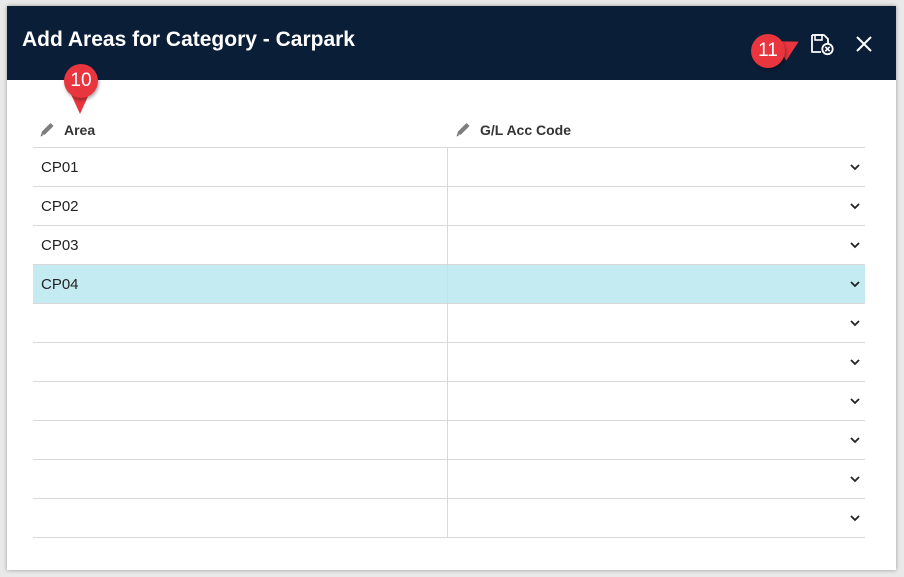 The width and height of the screenshot is (904, 577). I want to click on callout-11: 11, so click(777, 49).